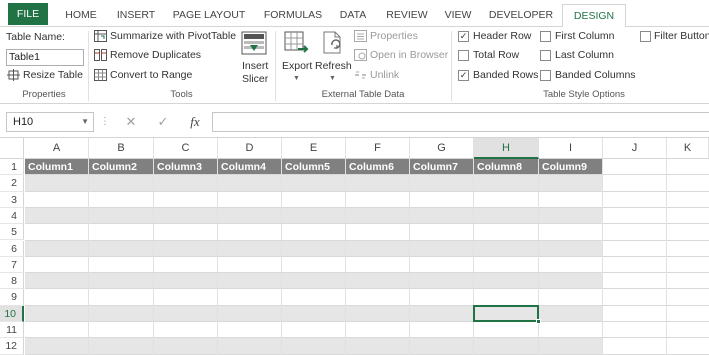 This screenshot has height=355, width=709. What do you see at coordinates (458, 15) in the screenshot?
I see `tab-view: VIEW` at bounding box center [458, 15].